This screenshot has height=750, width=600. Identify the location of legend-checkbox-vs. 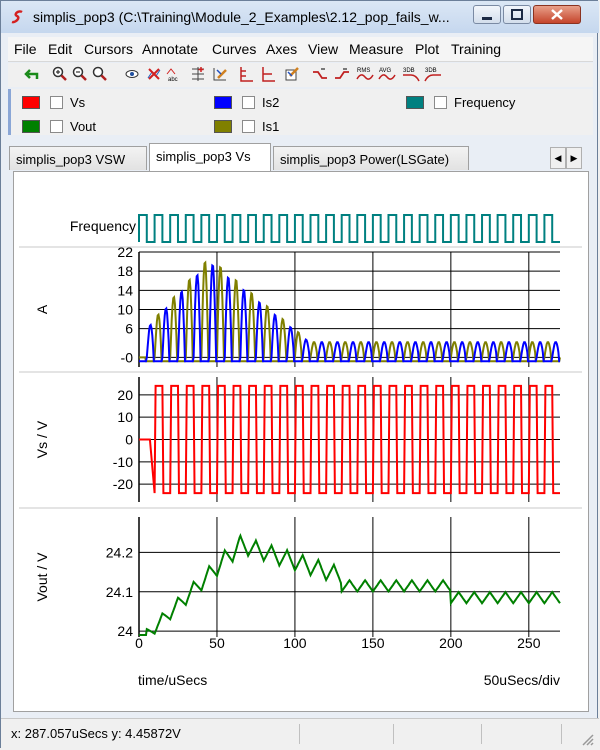
(56, 102).